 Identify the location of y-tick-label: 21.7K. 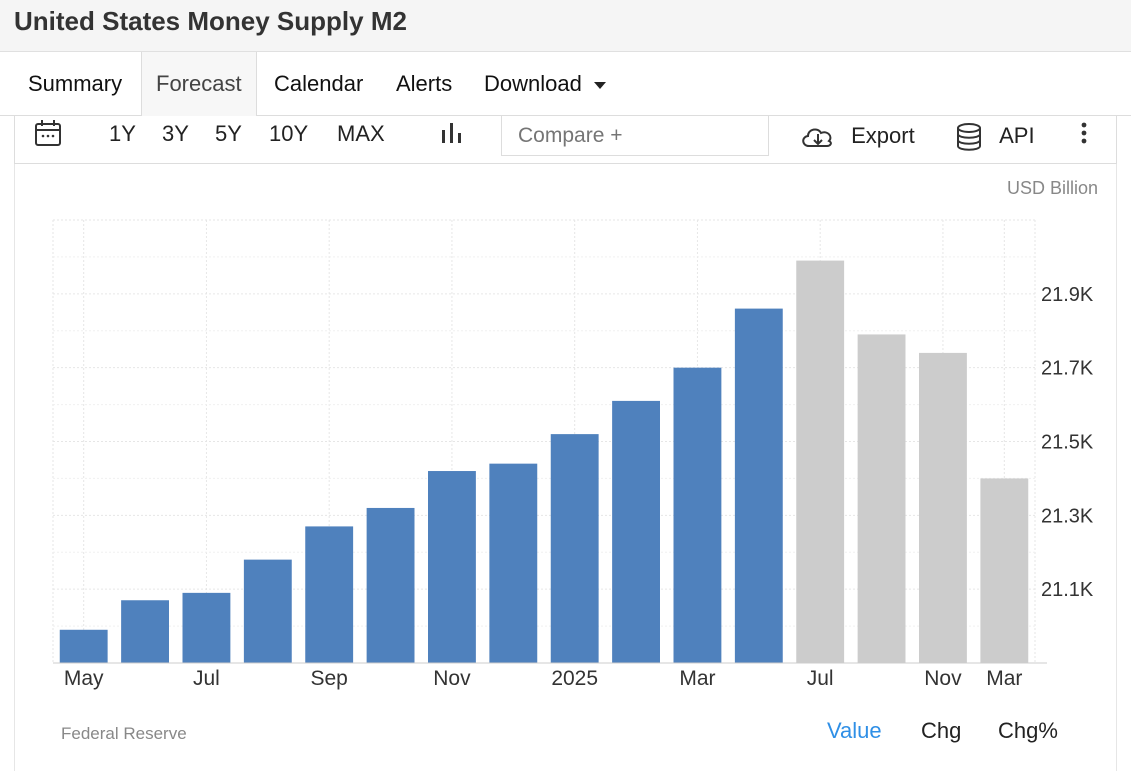
(1067, 369).